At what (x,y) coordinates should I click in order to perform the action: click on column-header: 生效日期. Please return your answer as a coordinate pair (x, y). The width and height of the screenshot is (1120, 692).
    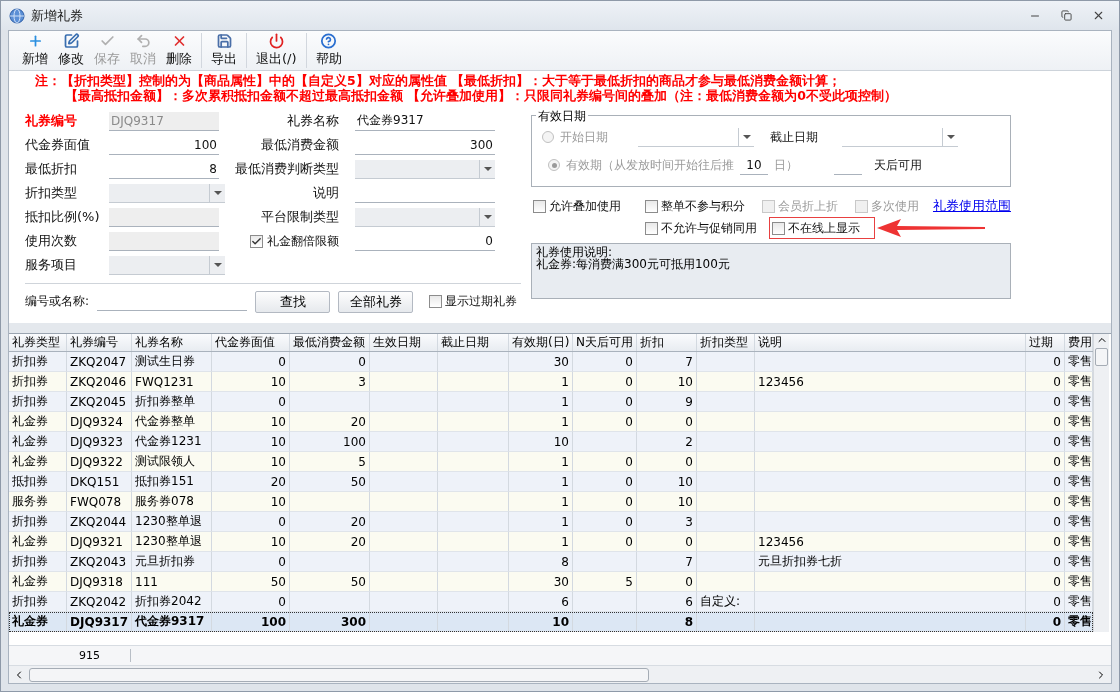
    Looking at the image, I should click on (404, 342).